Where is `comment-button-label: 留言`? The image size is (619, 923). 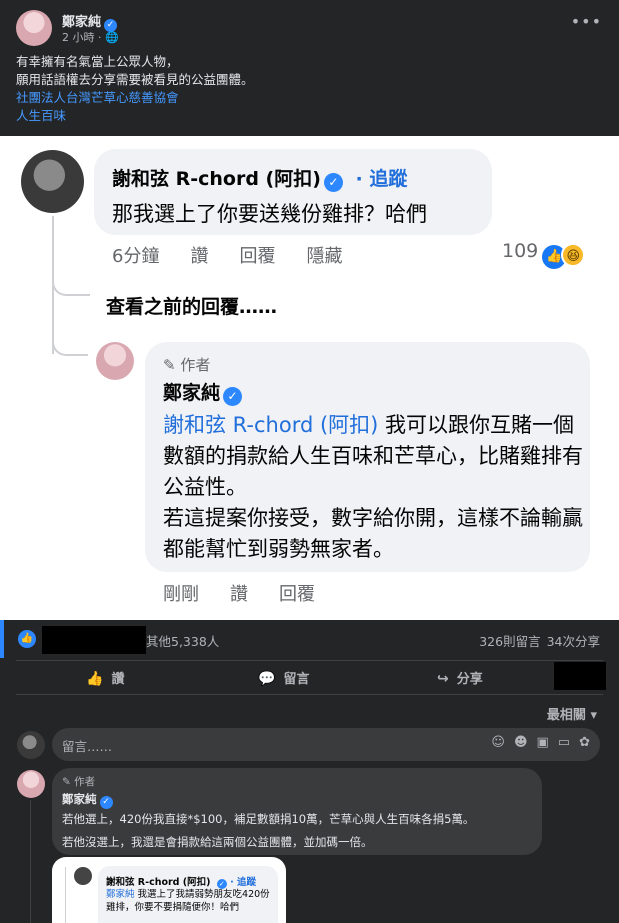 comment-button-label: 留言 is located at coordinates (296, 679).